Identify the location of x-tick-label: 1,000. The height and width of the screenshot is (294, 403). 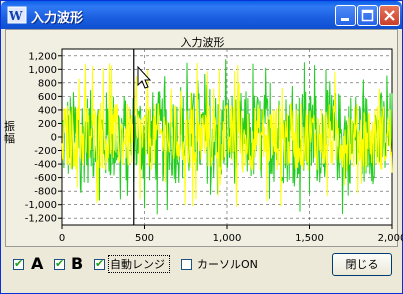
(227, 238).